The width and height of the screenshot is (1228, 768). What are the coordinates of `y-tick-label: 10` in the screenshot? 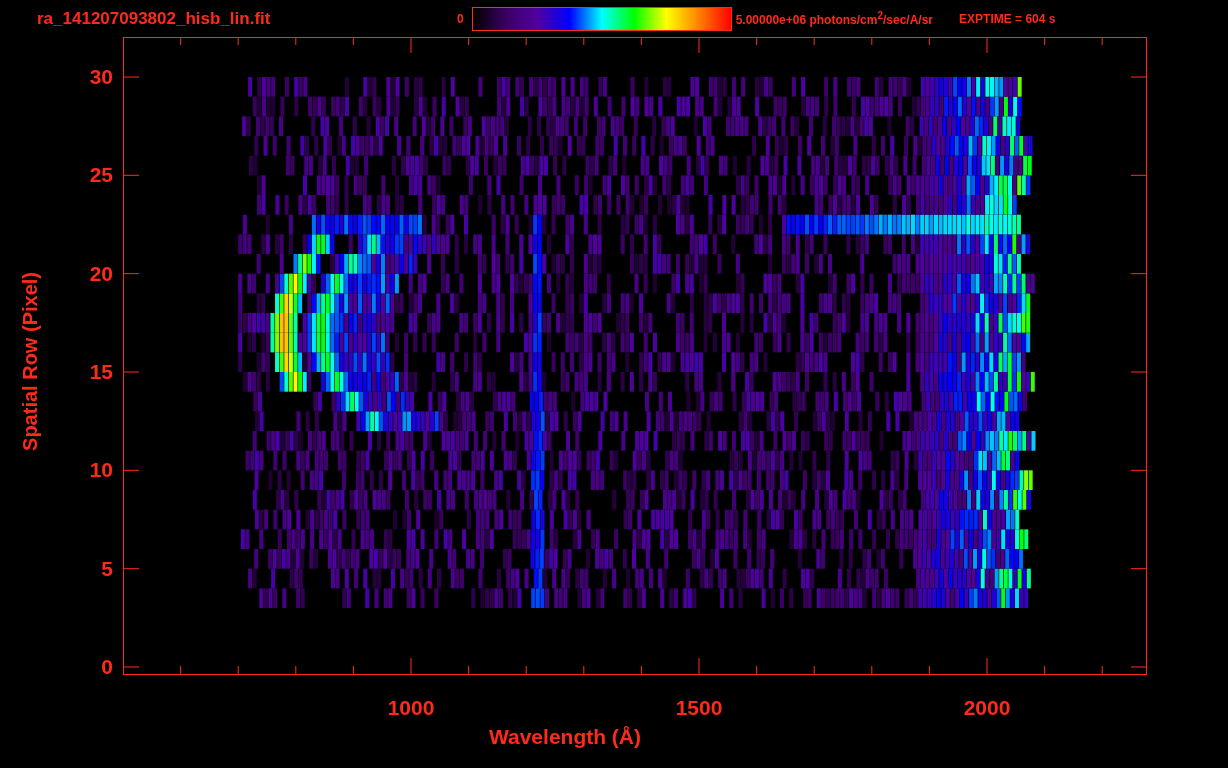 It's located at (101, 470).